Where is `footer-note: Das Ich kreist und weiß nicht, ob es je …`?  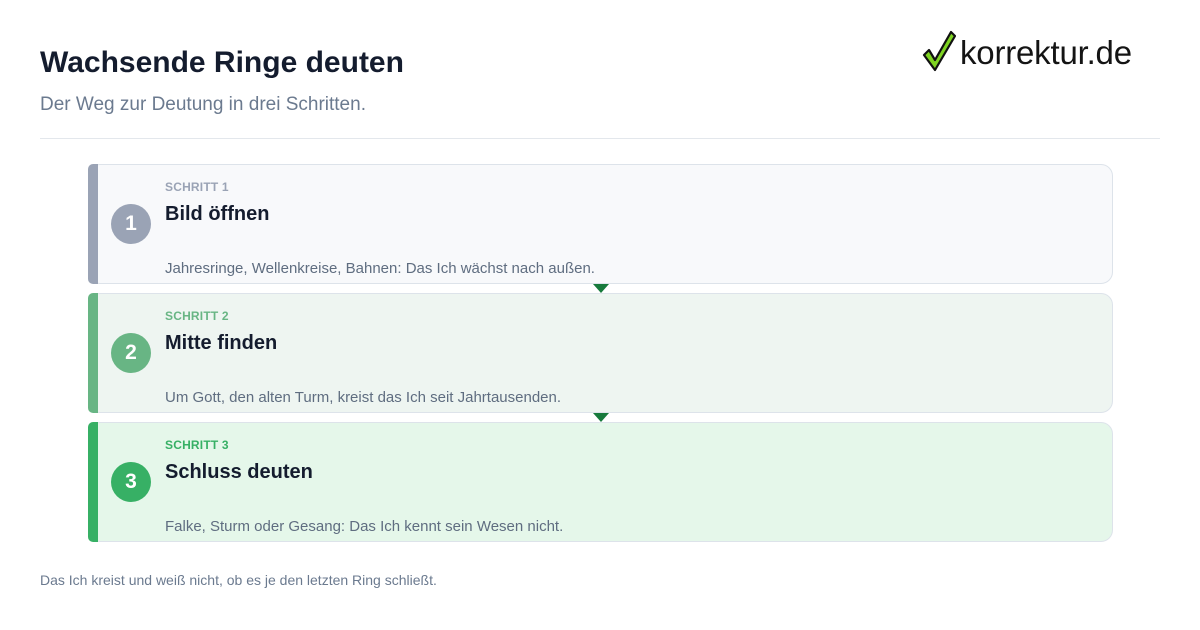
footer-note: Das Ich kreist und weiß nicht, ob es je … is located at coordinates (238, 580).